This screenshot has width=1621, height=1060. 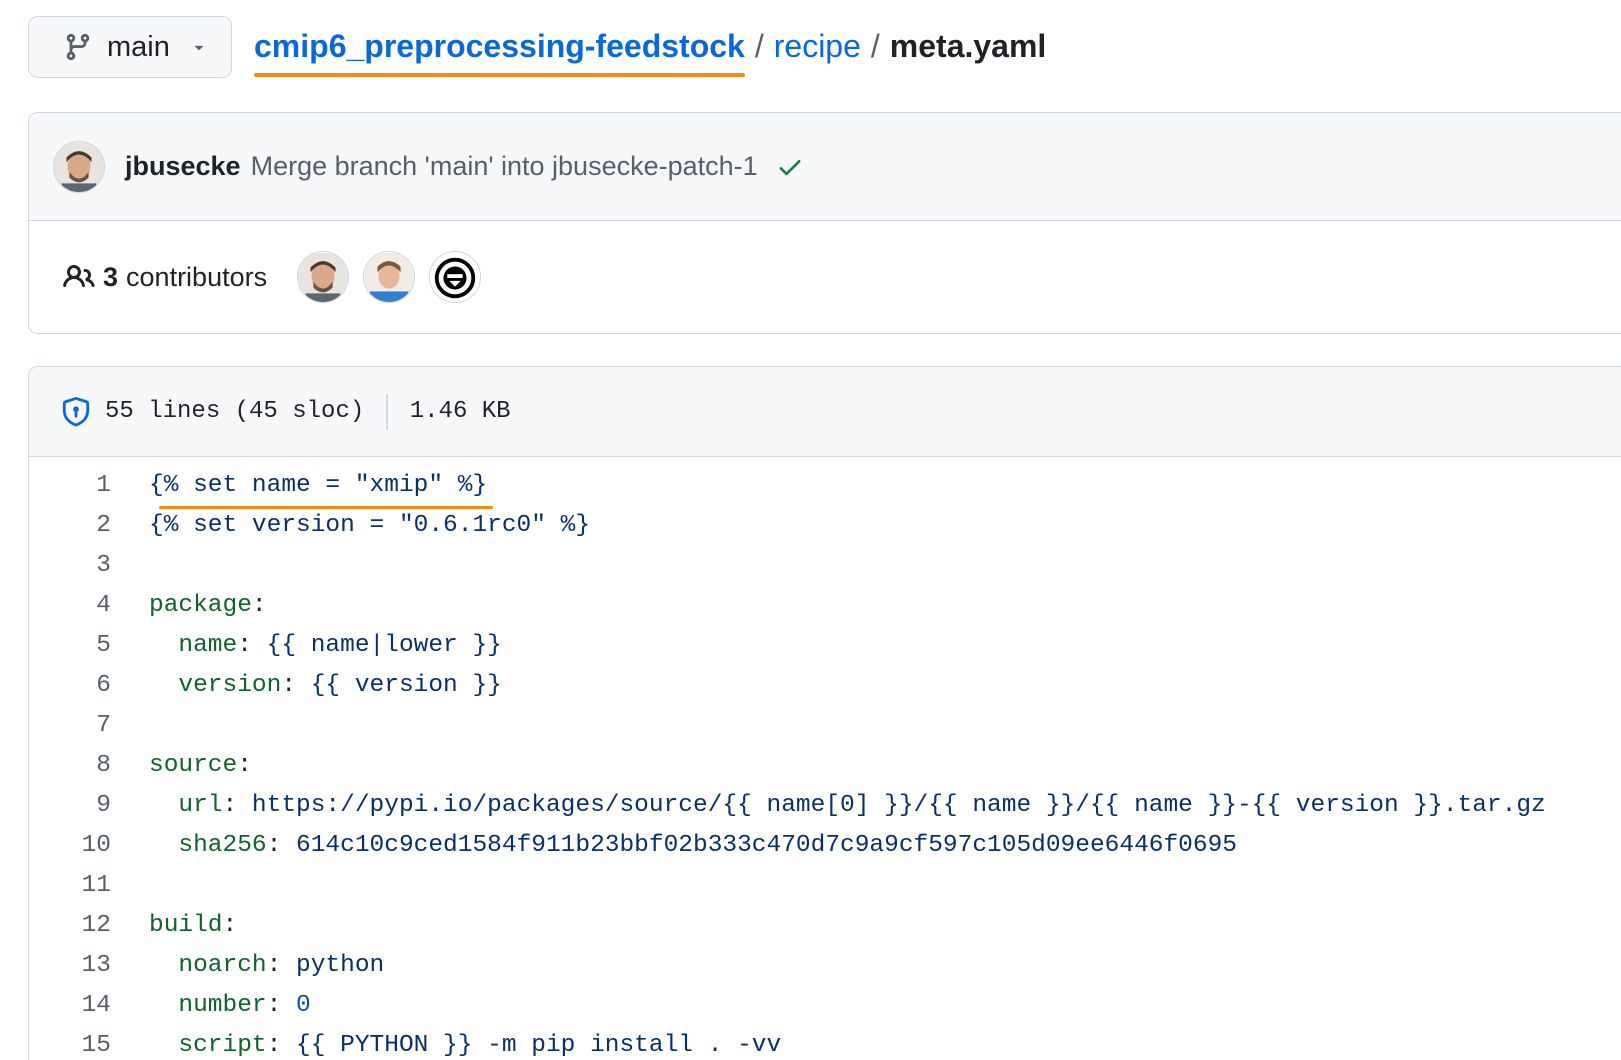 I want to click on branch-name: main, so click(x=138, y=46).